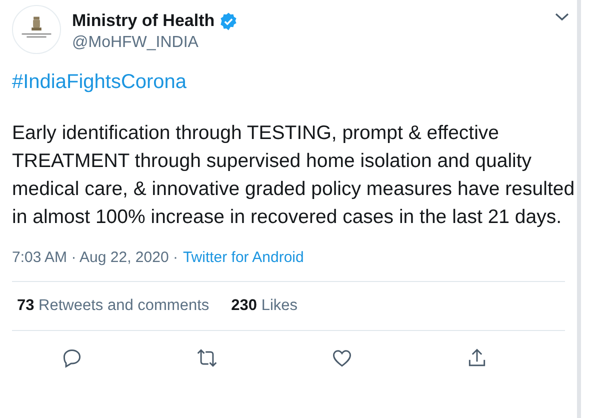  What do you see at coordinates (71, 358) in the screenshot?
I see `reply-icon` at bounding box center [71, 358].